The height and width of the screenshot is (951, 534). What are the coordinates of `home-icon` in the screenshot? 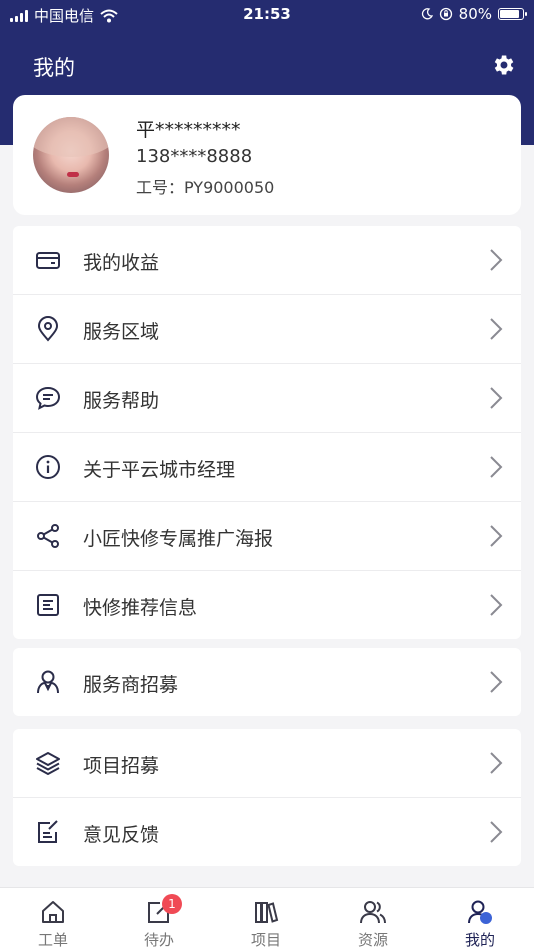 It's located at (53, 912).